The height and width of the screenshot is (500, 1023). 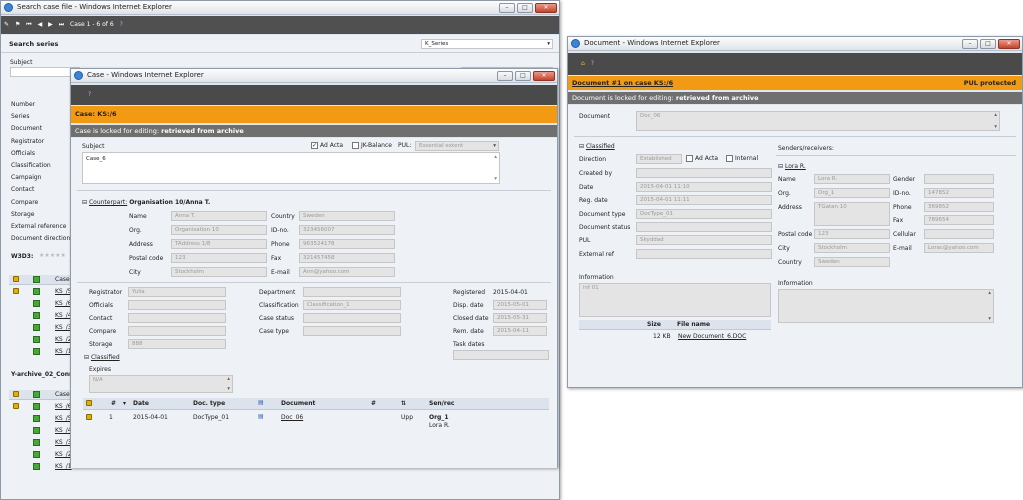 I want to click on external-ref-field, so click(x=704, y=254).